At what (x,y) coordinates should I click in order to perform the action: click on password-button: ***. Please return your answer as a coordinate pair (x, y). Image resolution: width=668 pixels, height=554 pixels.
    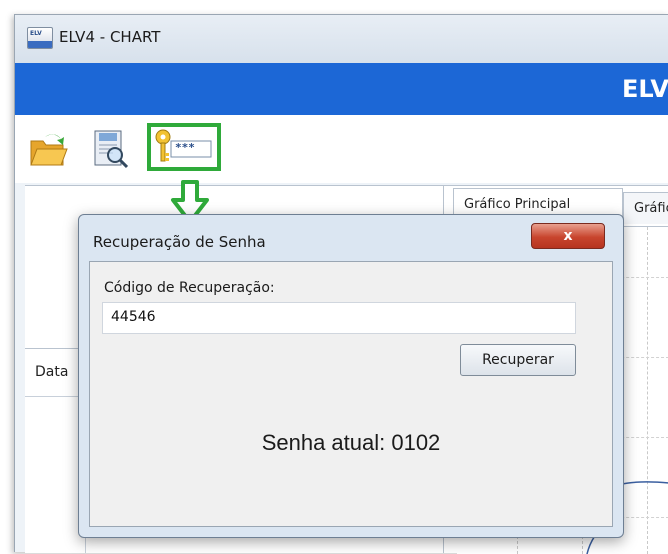
    Looking at the image, I should click on (184, 147).